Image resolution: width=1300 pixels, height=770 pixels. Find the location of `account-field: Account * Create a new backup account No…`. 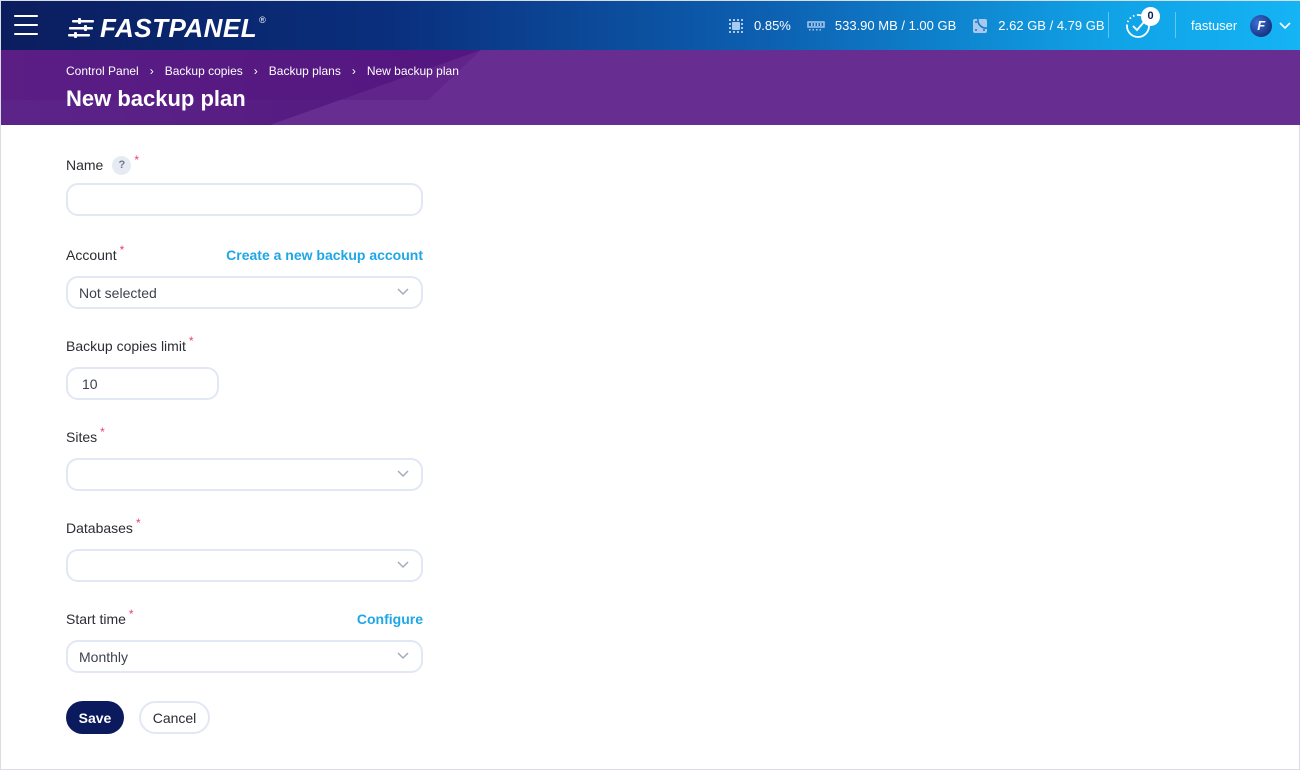

account-field: Account * Create a new backup account No… is located at coordinates (244, 276).